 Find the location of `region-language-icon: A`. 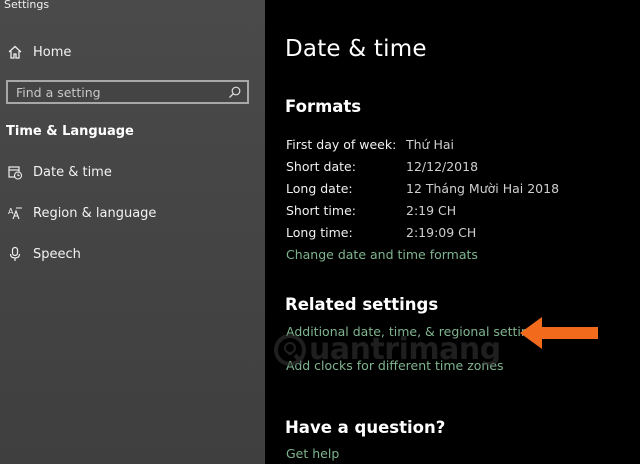

region-language-icon: A is located at coordinates (15, 213).